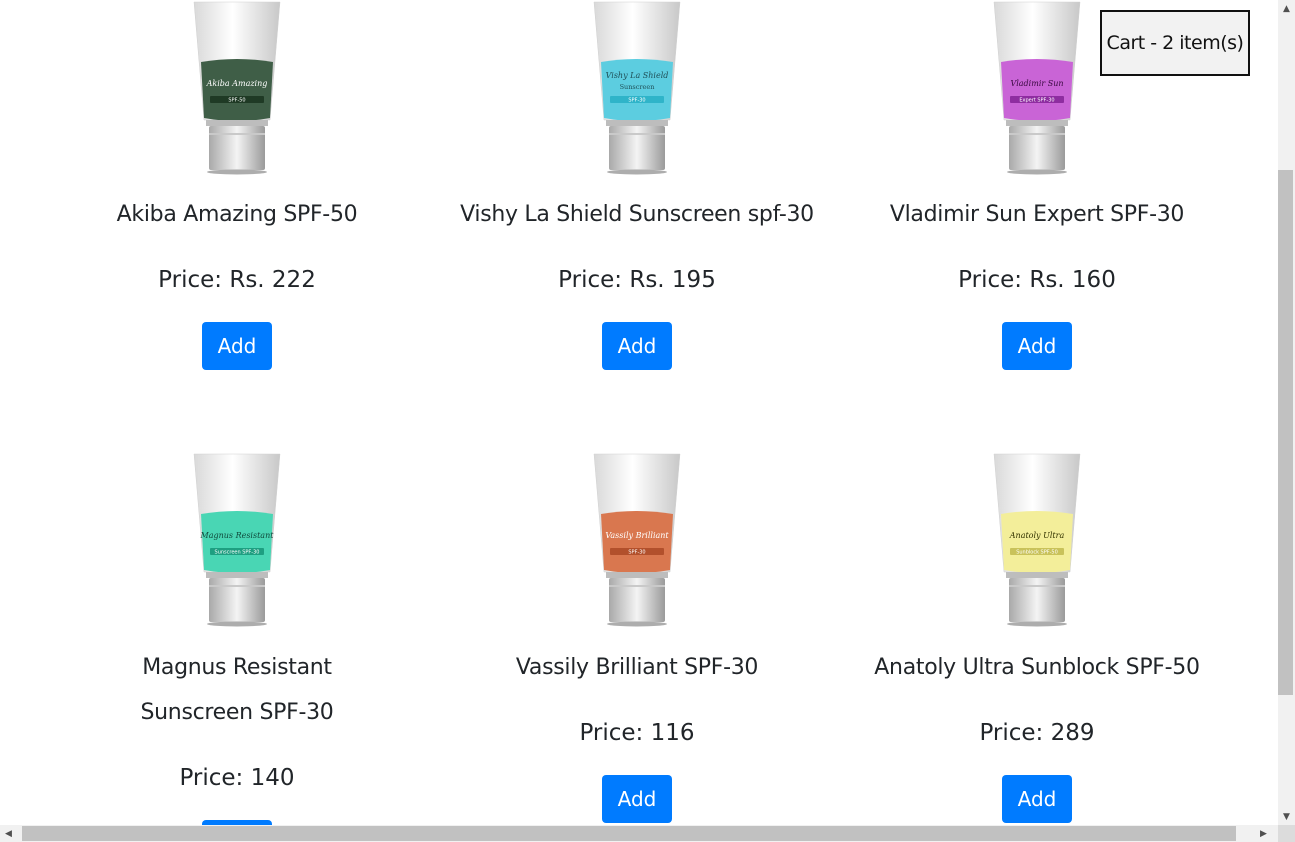 The width and height of the screenshot is (1295, 842). What do you see at coordinates (1037, 535) in the screenshot?
I see `svg-text: Anatoly Ultra` at bounding box center [1037, 535].